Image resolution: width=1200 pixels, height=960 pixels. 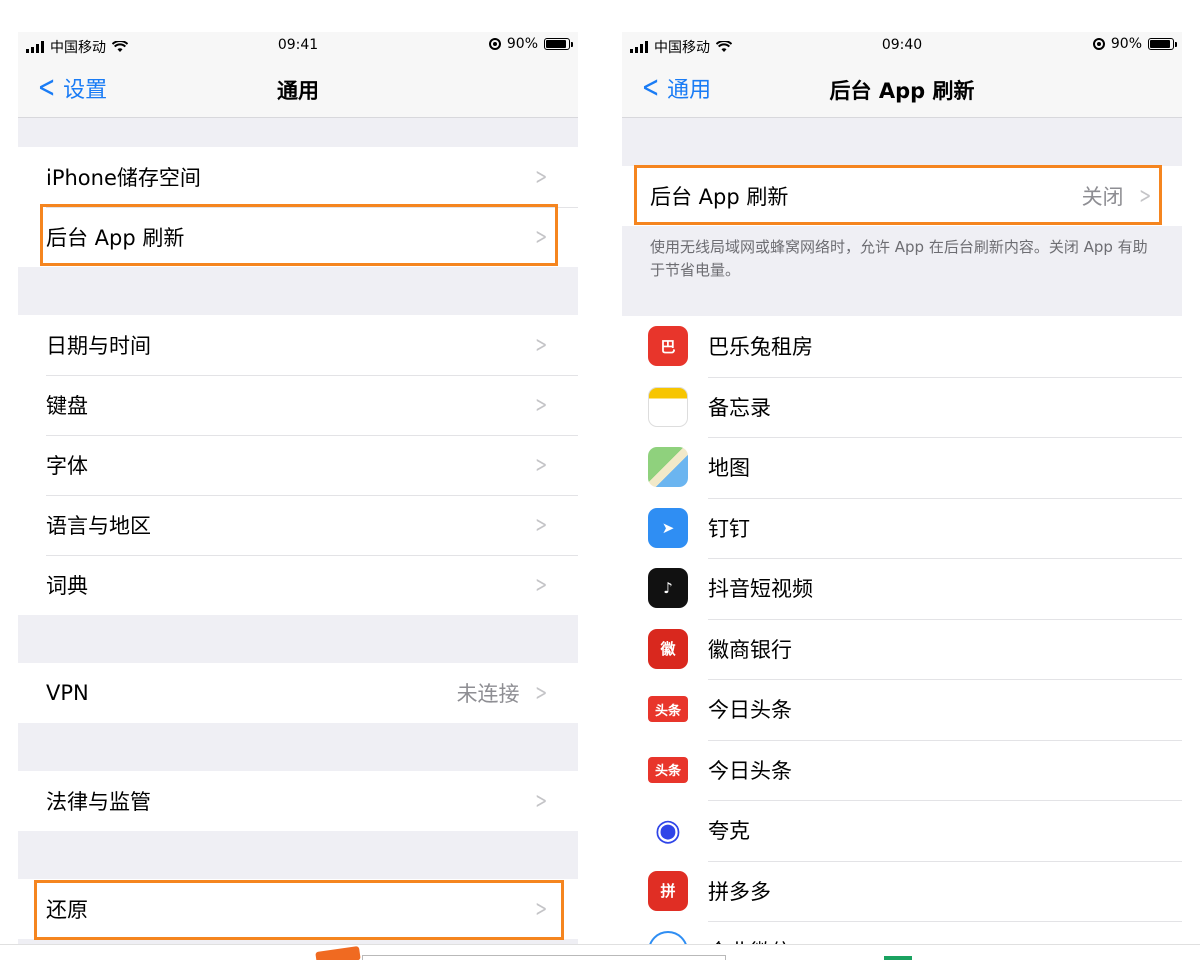 I want to click on row-label: 词典, so click(x=67, y=586).